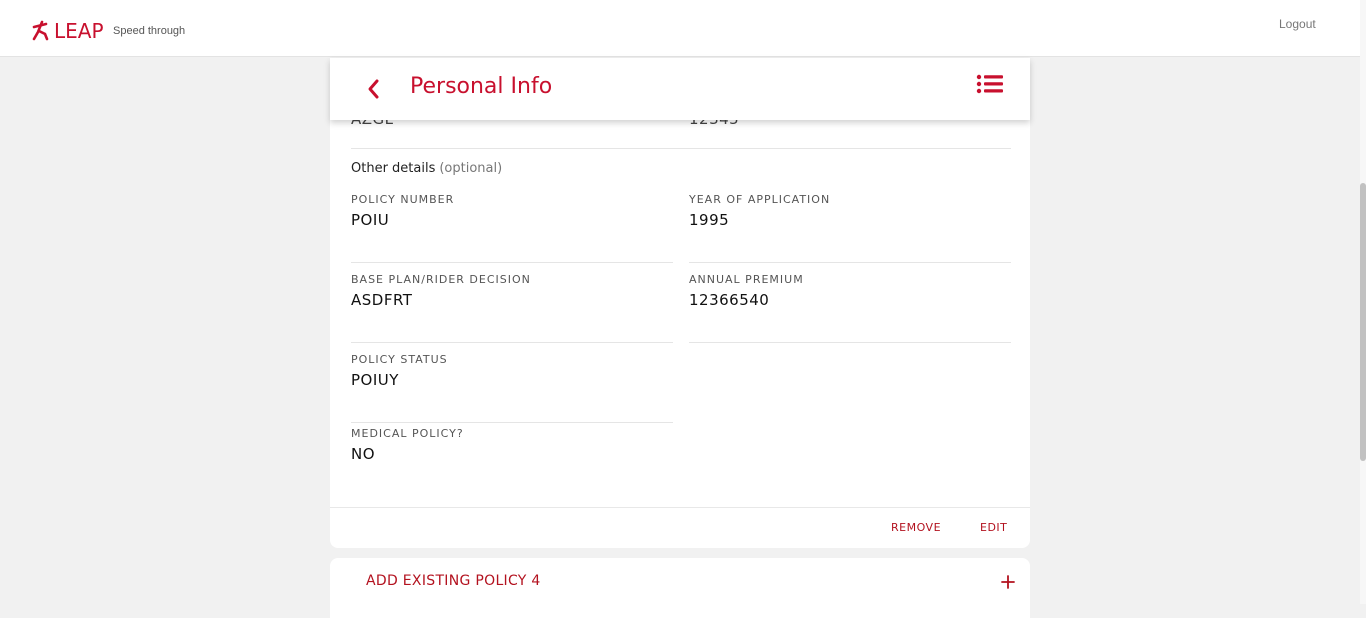 The height and width of the screenshot is (618, 1366). I want to click on base-plan-rider-decision-field: BASE PLAN/RIDER DECISION ASDFRT, so click(512, 308).